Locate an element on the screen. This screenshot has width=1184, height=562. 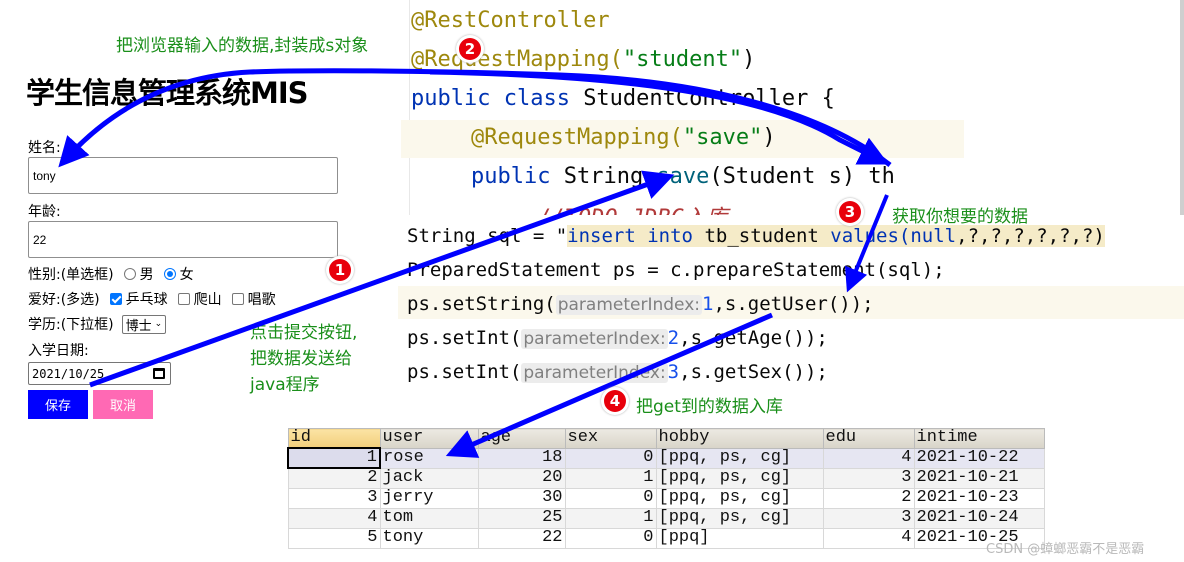
cell-id: 3 is located at coordinates (334, 498).